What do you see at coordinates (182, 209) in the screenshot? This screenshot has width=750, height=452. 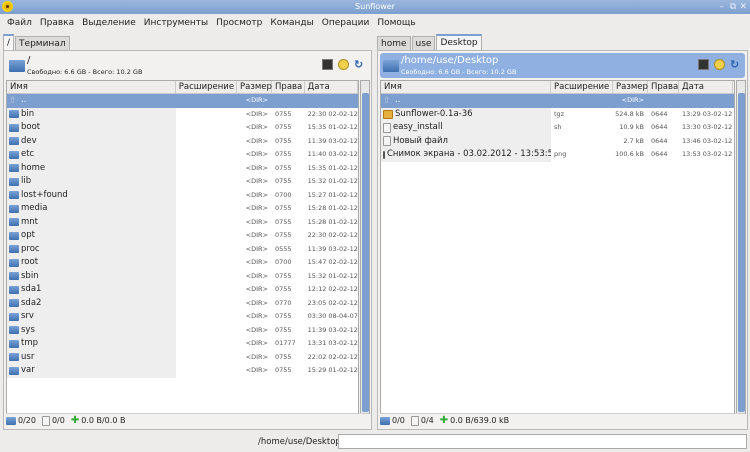 I see `file-row: media <DIR> 0755 15:28 01-02-12` at bounding box center [182, 209].